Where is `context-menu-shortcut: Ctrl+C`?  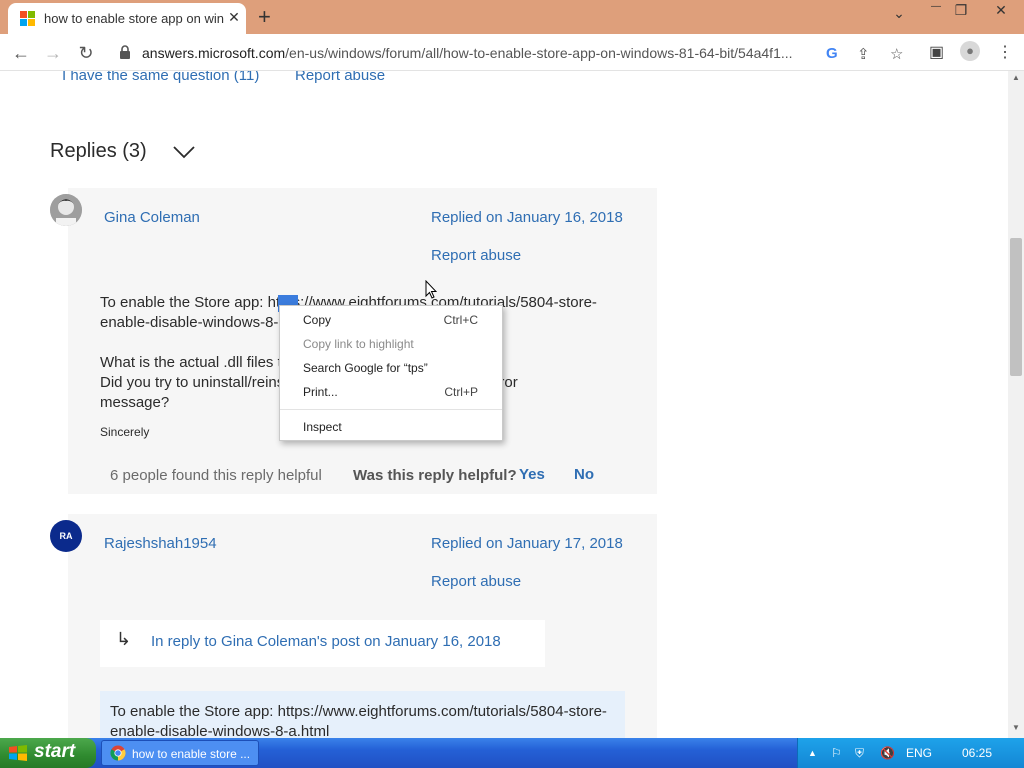
context-menu-shortcut: Ctrl+C is located at coordinates (460, 320).